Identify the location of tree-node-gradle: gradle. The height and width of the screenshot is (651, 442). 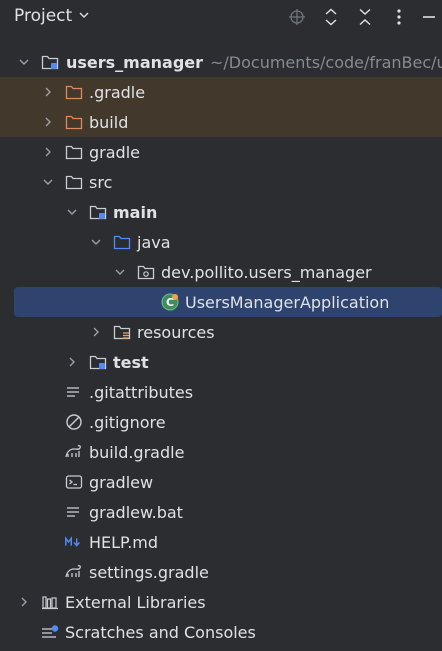
(221, 152).